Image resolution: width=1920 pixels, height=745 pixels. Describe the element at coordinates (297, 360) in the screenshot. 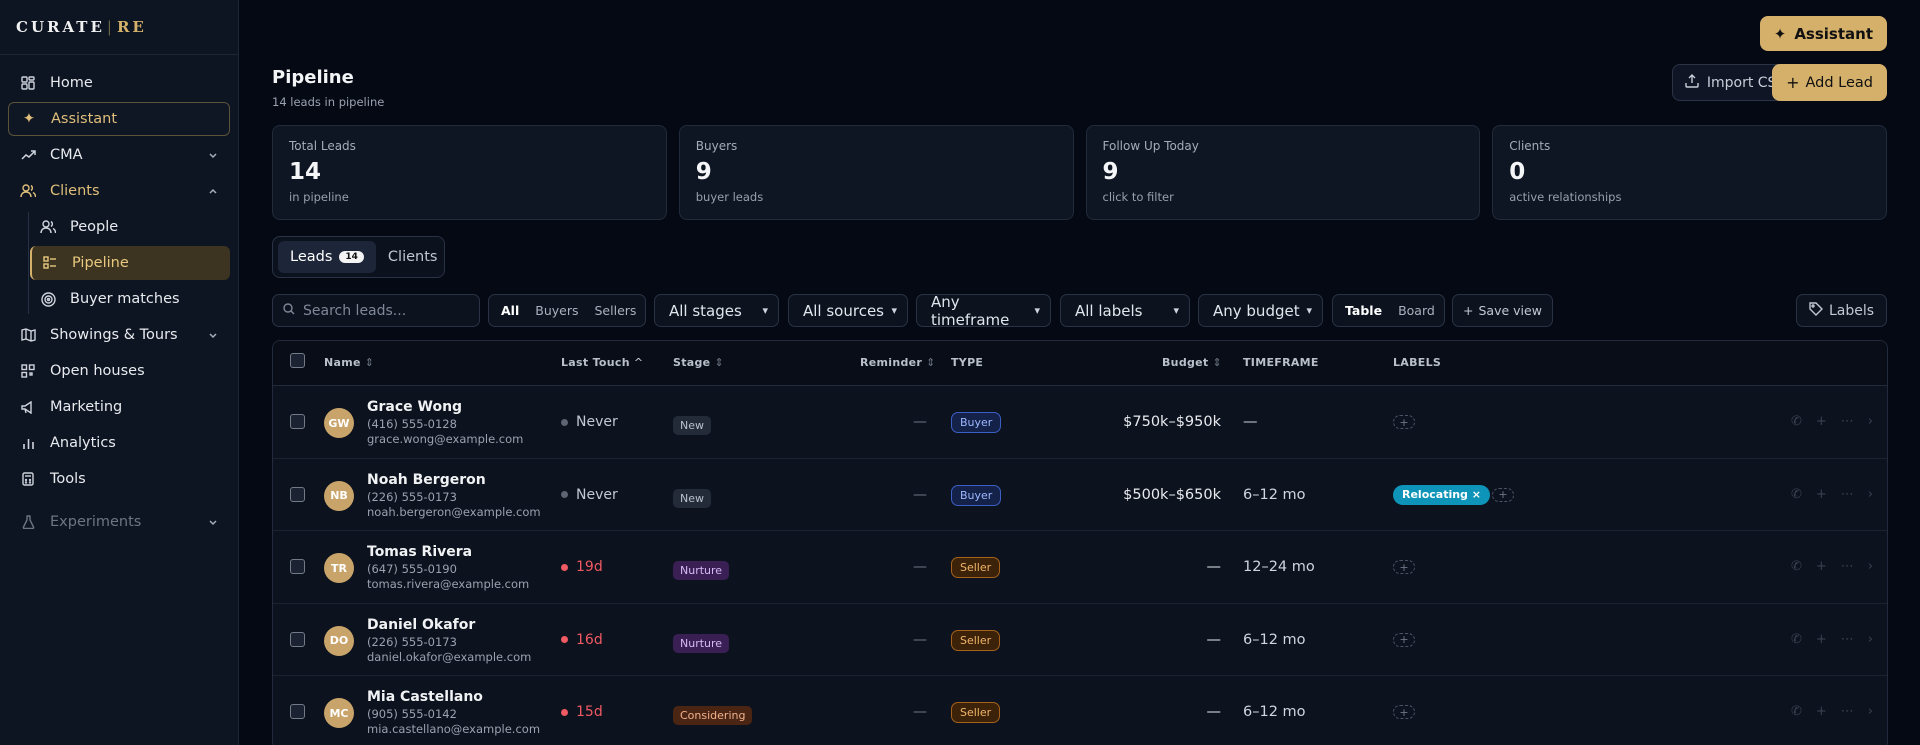

I see `select-all-checkbox` at that location.